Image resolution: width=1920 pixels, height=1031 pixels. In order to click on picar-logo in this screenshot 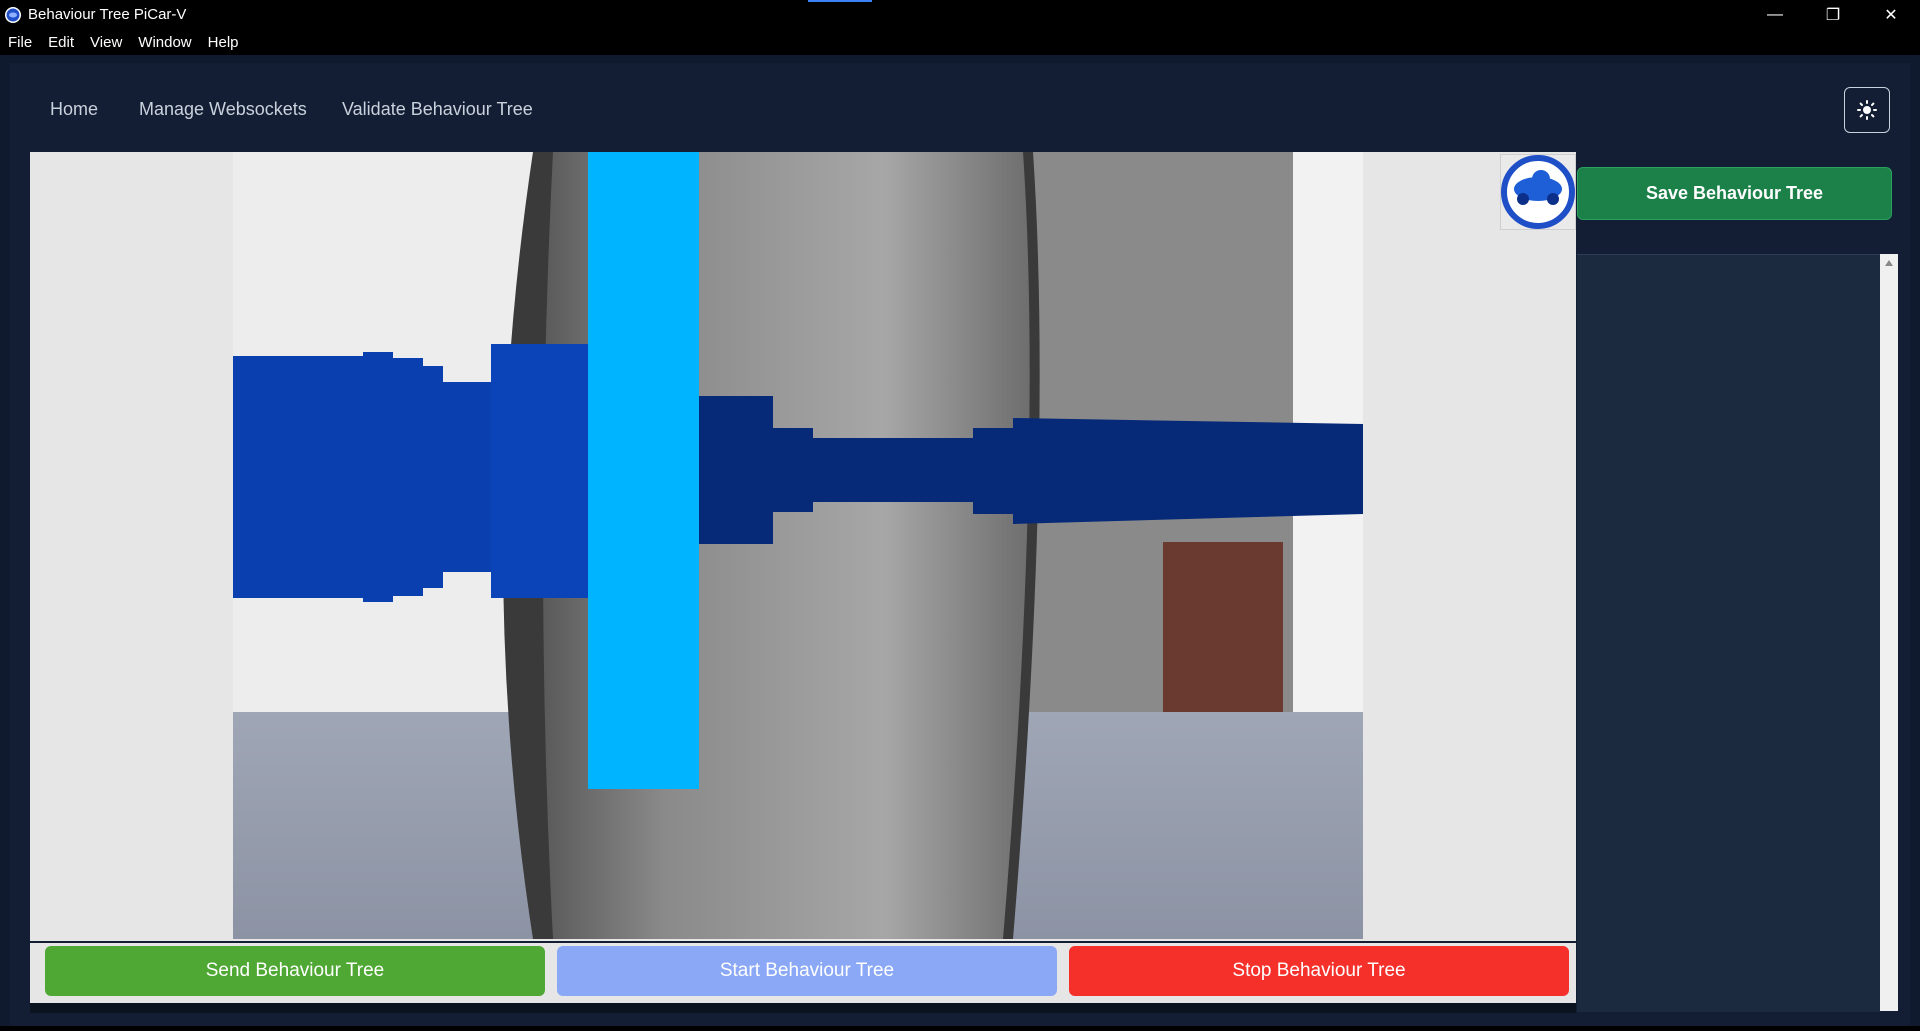, I will do `click(1538, 192)`.